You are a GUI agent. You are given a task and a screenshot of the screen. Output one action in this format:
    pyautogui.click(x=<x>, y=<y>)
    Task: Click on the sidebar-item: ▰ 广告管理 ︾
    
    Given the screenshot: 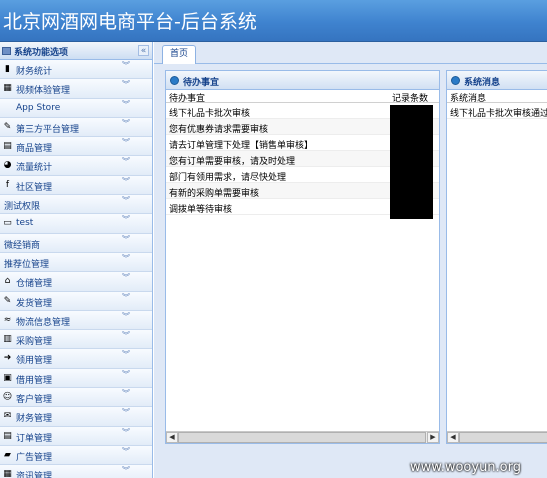 What is the action you would take?
    pyautogui.click(x=76, y=455)
    